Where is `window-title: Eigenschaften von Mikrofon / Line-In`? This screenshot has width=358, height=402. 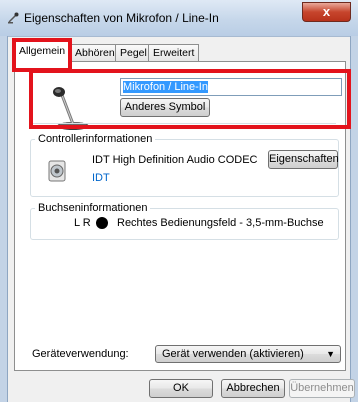
window-title: Eigenschaften von Mikrofon / Line-In is located at coordinates (121, 18).